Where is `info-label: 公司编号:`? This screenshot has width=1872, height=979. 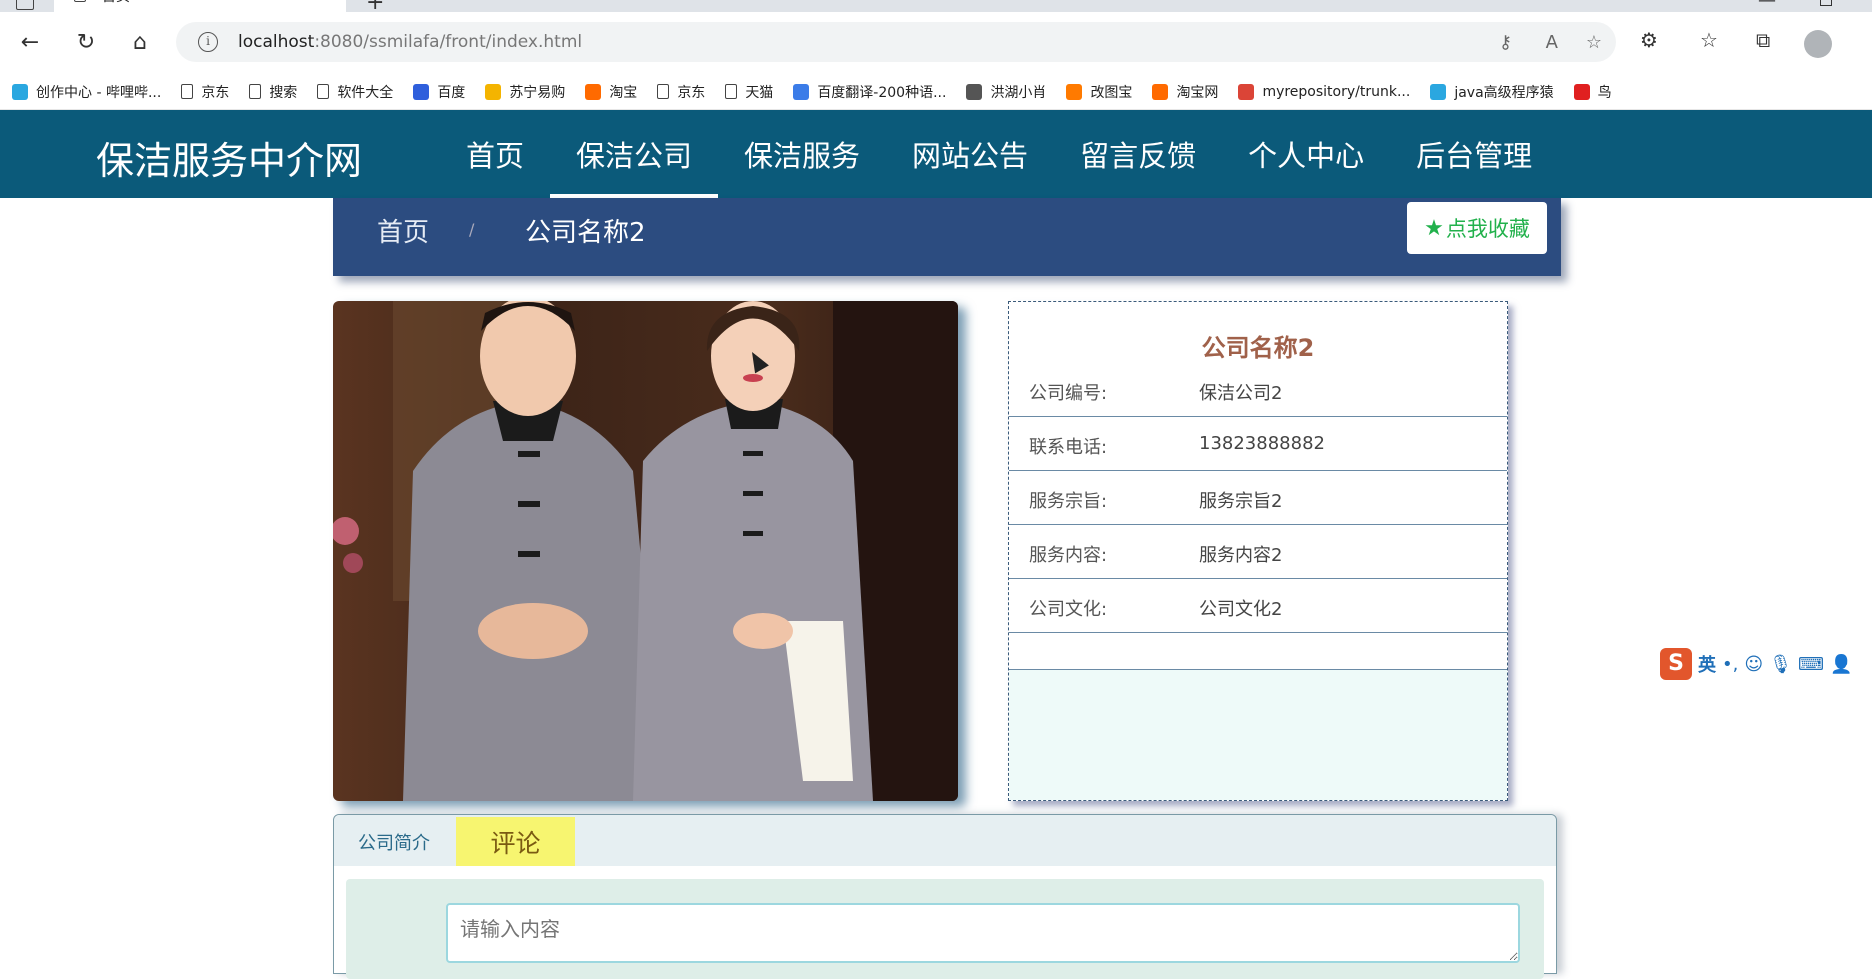
info-label: 公司编号: is located at coordinates (1068, 393).